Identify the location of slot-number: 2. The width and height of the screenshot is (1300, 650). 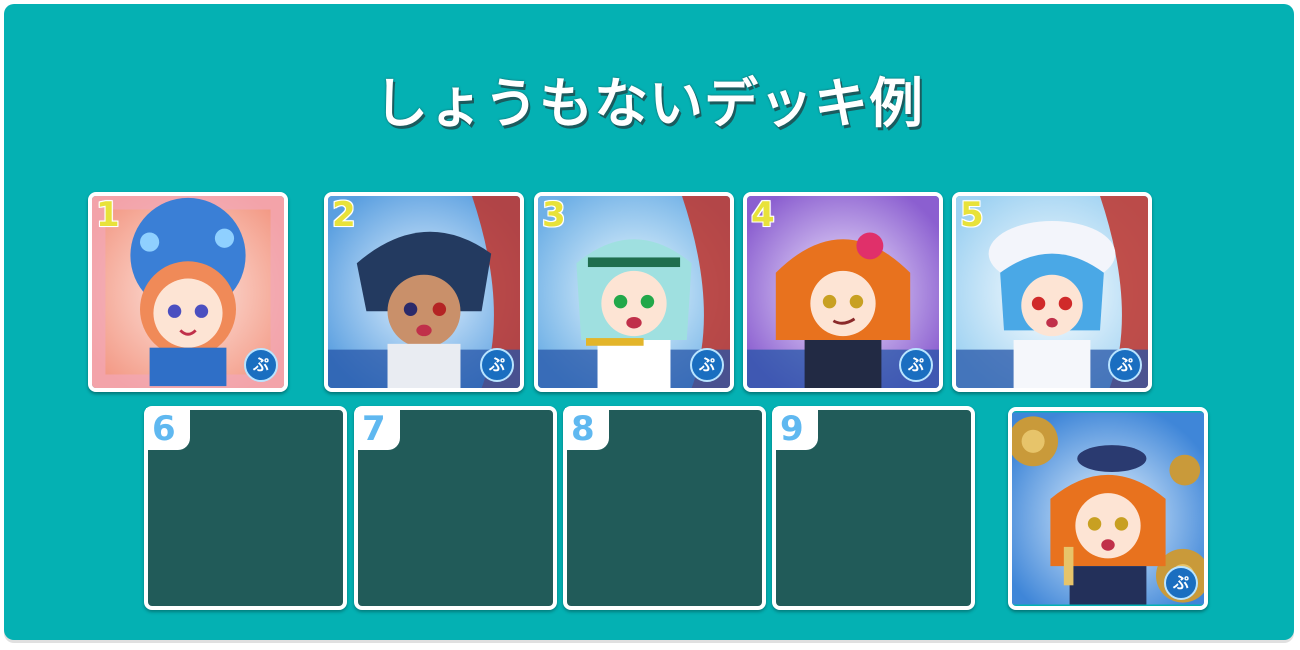
(344, 215).